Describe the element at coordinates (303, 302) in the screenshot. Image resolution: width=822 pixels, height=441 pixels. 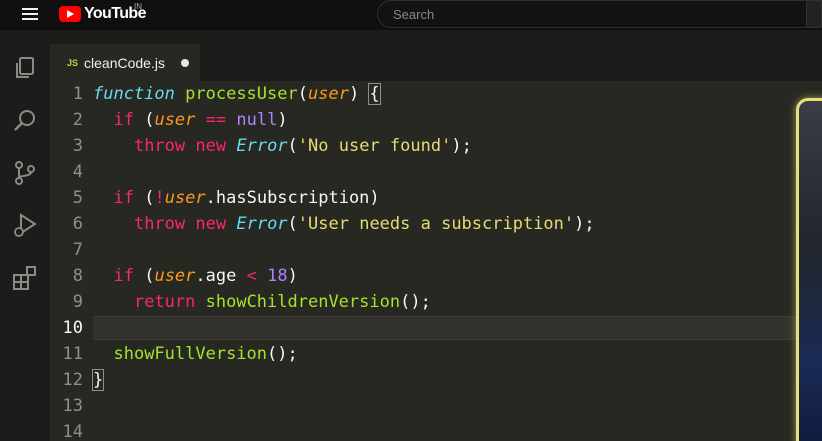
I see `code-token: showChildrenVersion` at that location.